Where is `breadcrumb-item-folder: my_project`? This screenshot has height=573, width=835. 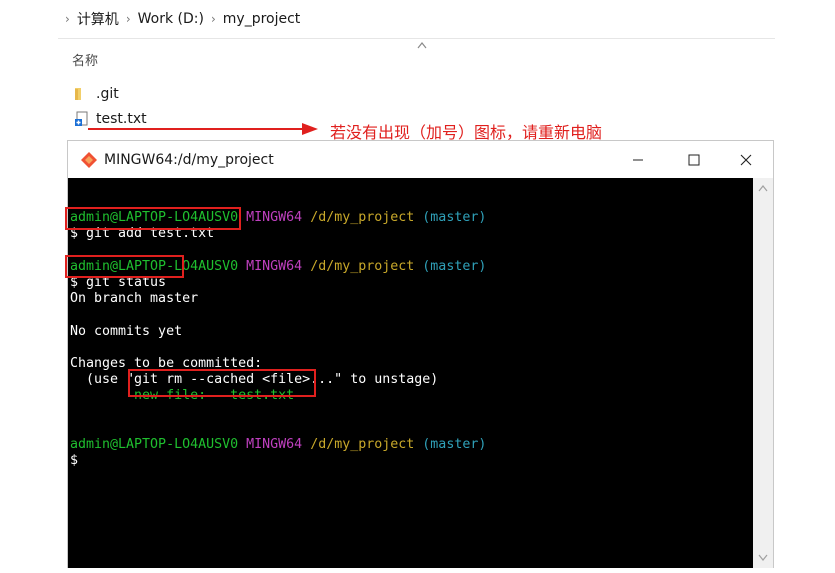
breadcrumb-item-folder: my_project is located at coordinates (262, 19).